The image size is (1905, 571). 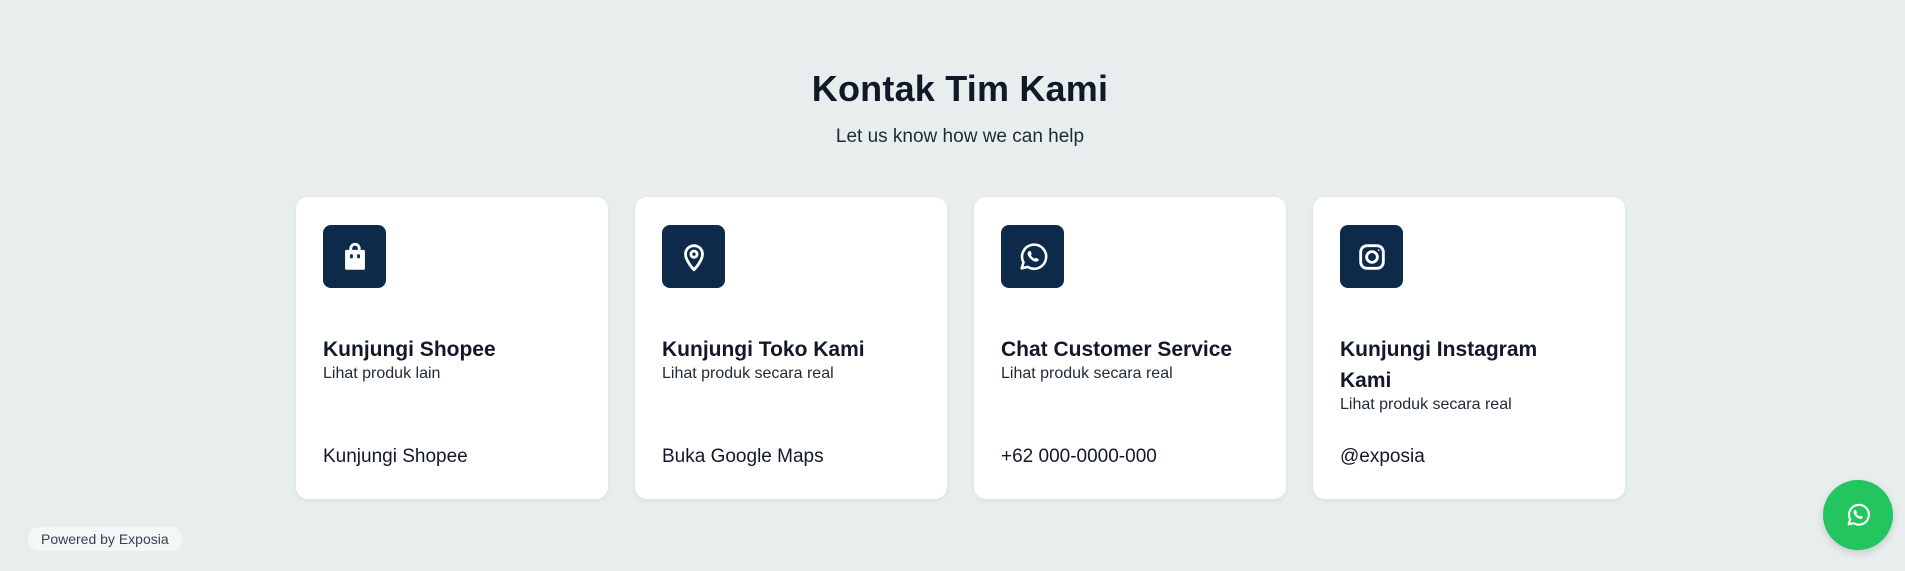 What do you see at coordinates (693, 256) in the screenshot?
I see `map-pin-icon` at bounding box center [693, 256].